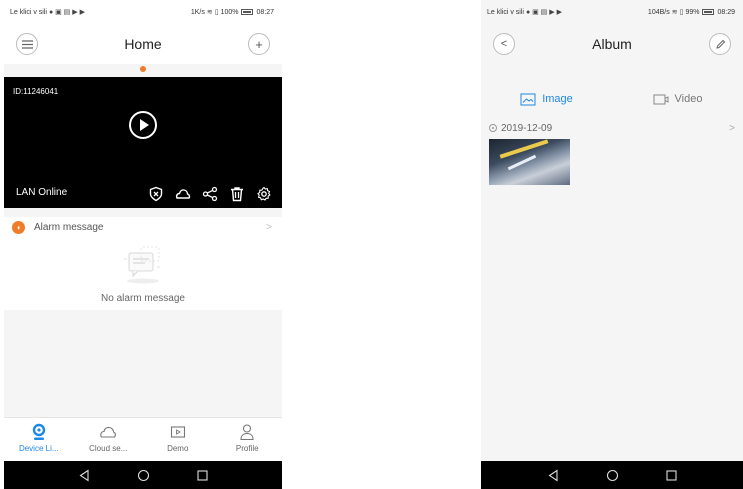  I want to click on user-icon, so click(247, 432).